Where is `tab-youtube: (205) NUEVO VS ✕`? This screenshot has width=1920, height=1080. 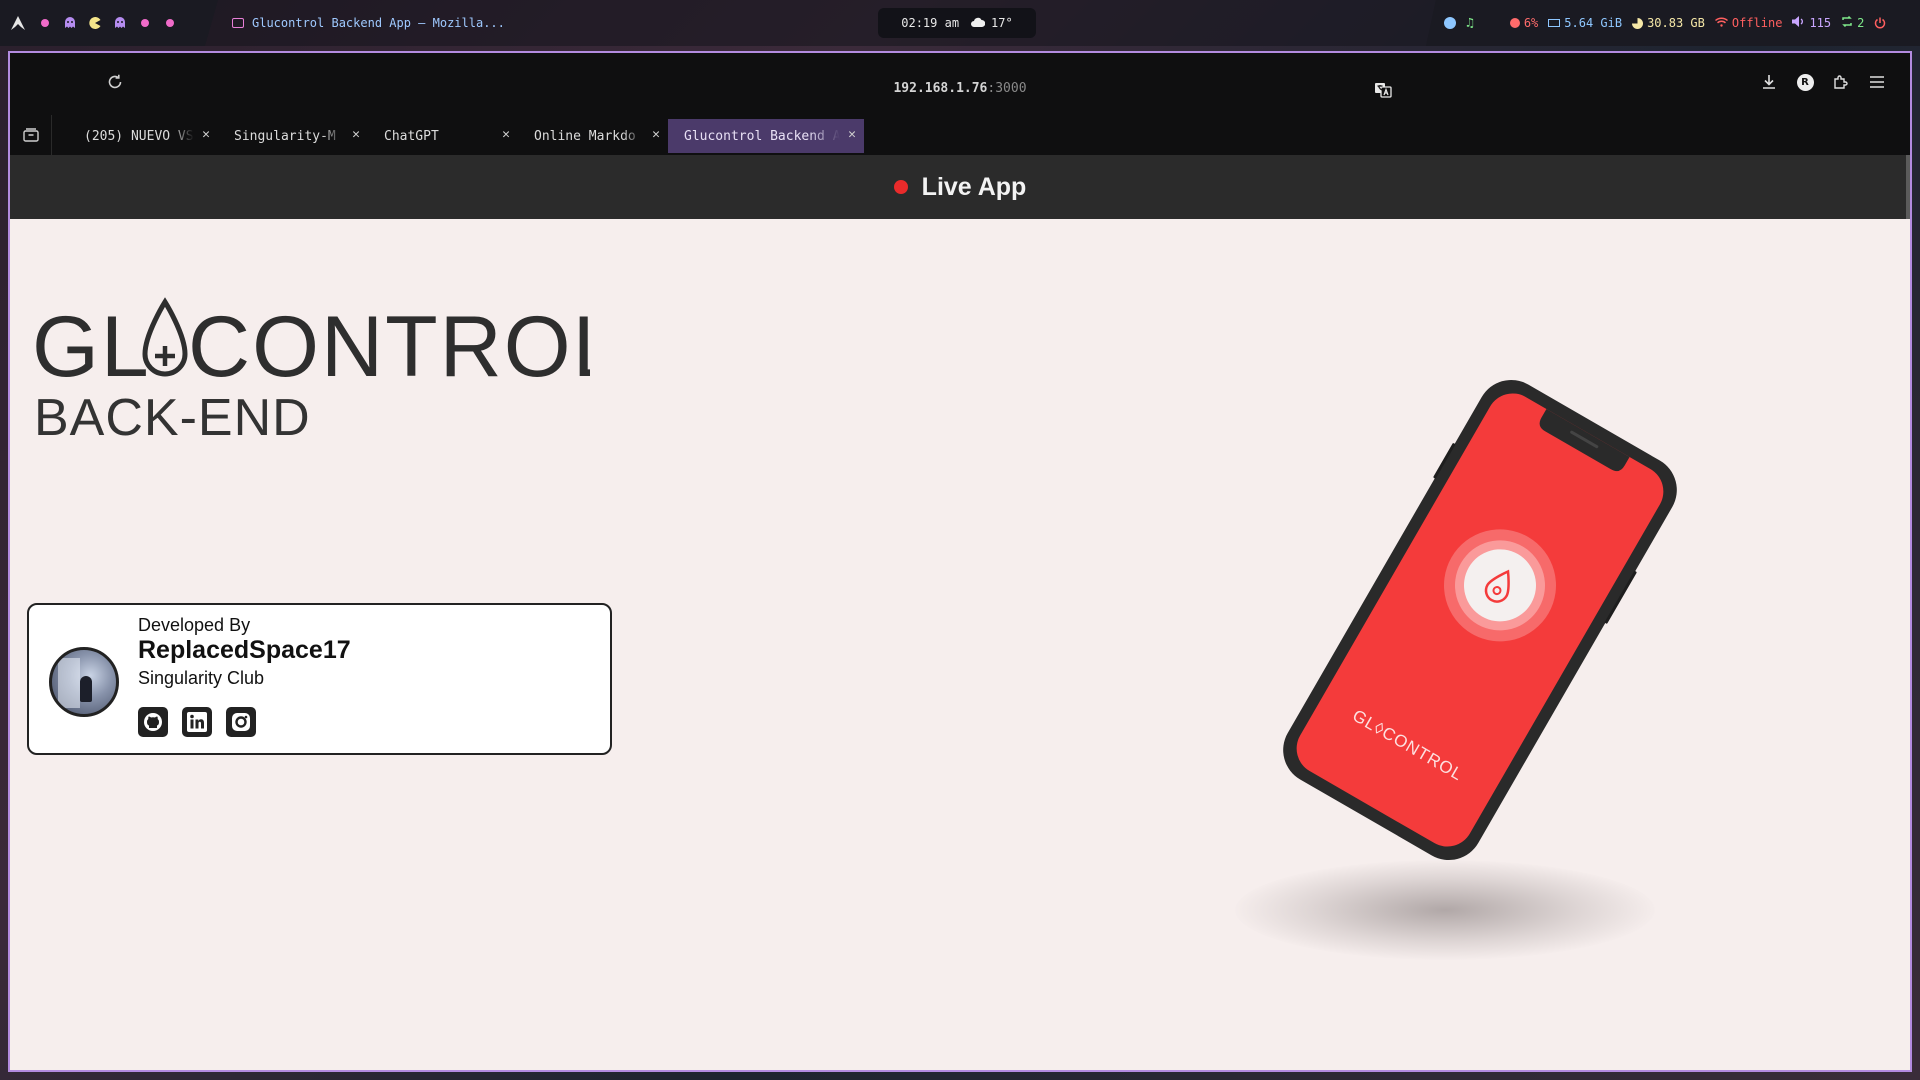
tab-youtube: (205) NUEVO VS ✕ is located at coordinates (143, 136).